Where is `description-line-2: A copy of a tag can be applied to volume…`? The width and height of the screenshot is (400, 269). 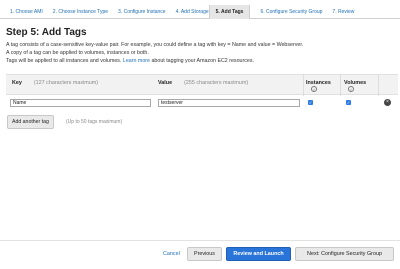 description-line-2: A copy of a tag can be applied to volume… is located at coordinates (77, 53).